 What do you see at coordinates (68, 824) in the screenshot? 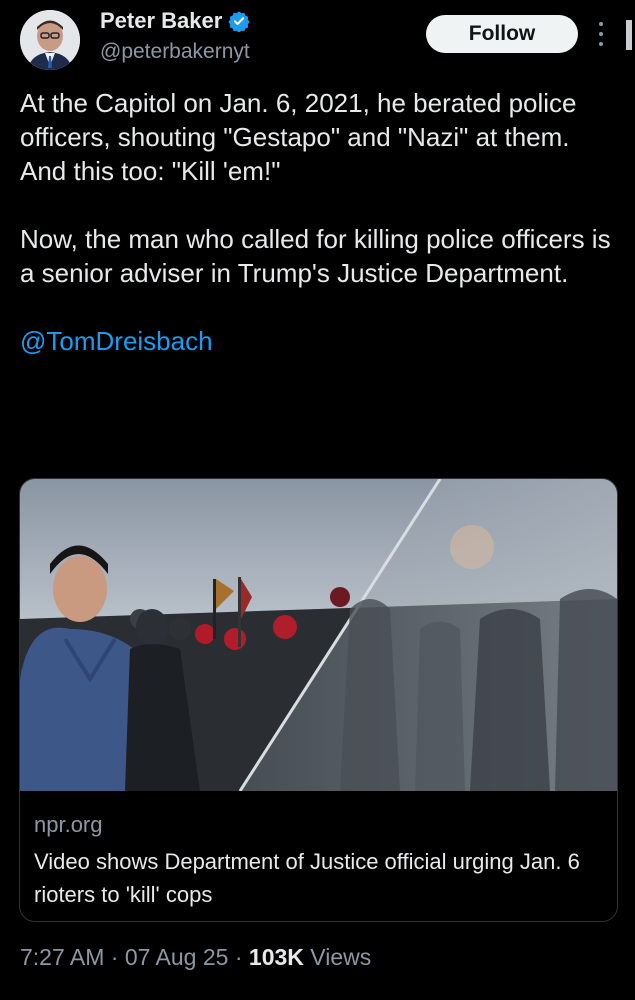
I see `card-domain: npr.org` at bounding box center [68, 824].